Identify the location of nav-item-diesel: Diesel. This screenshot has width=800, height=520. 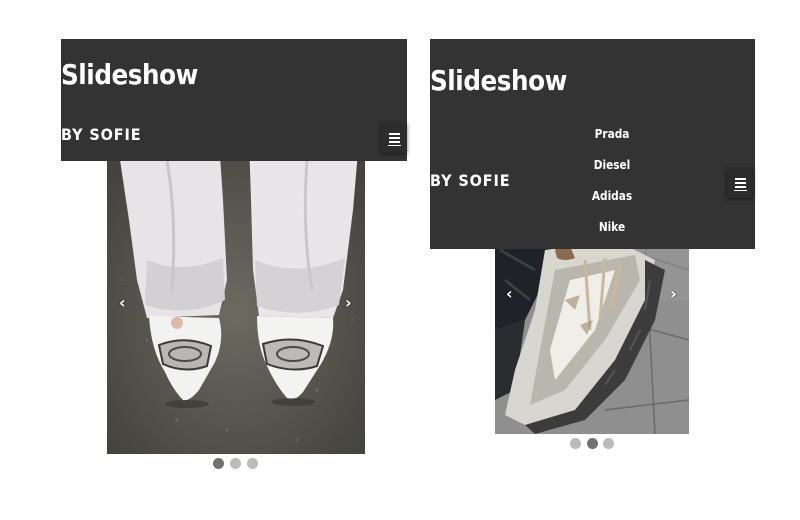
(612, 165).